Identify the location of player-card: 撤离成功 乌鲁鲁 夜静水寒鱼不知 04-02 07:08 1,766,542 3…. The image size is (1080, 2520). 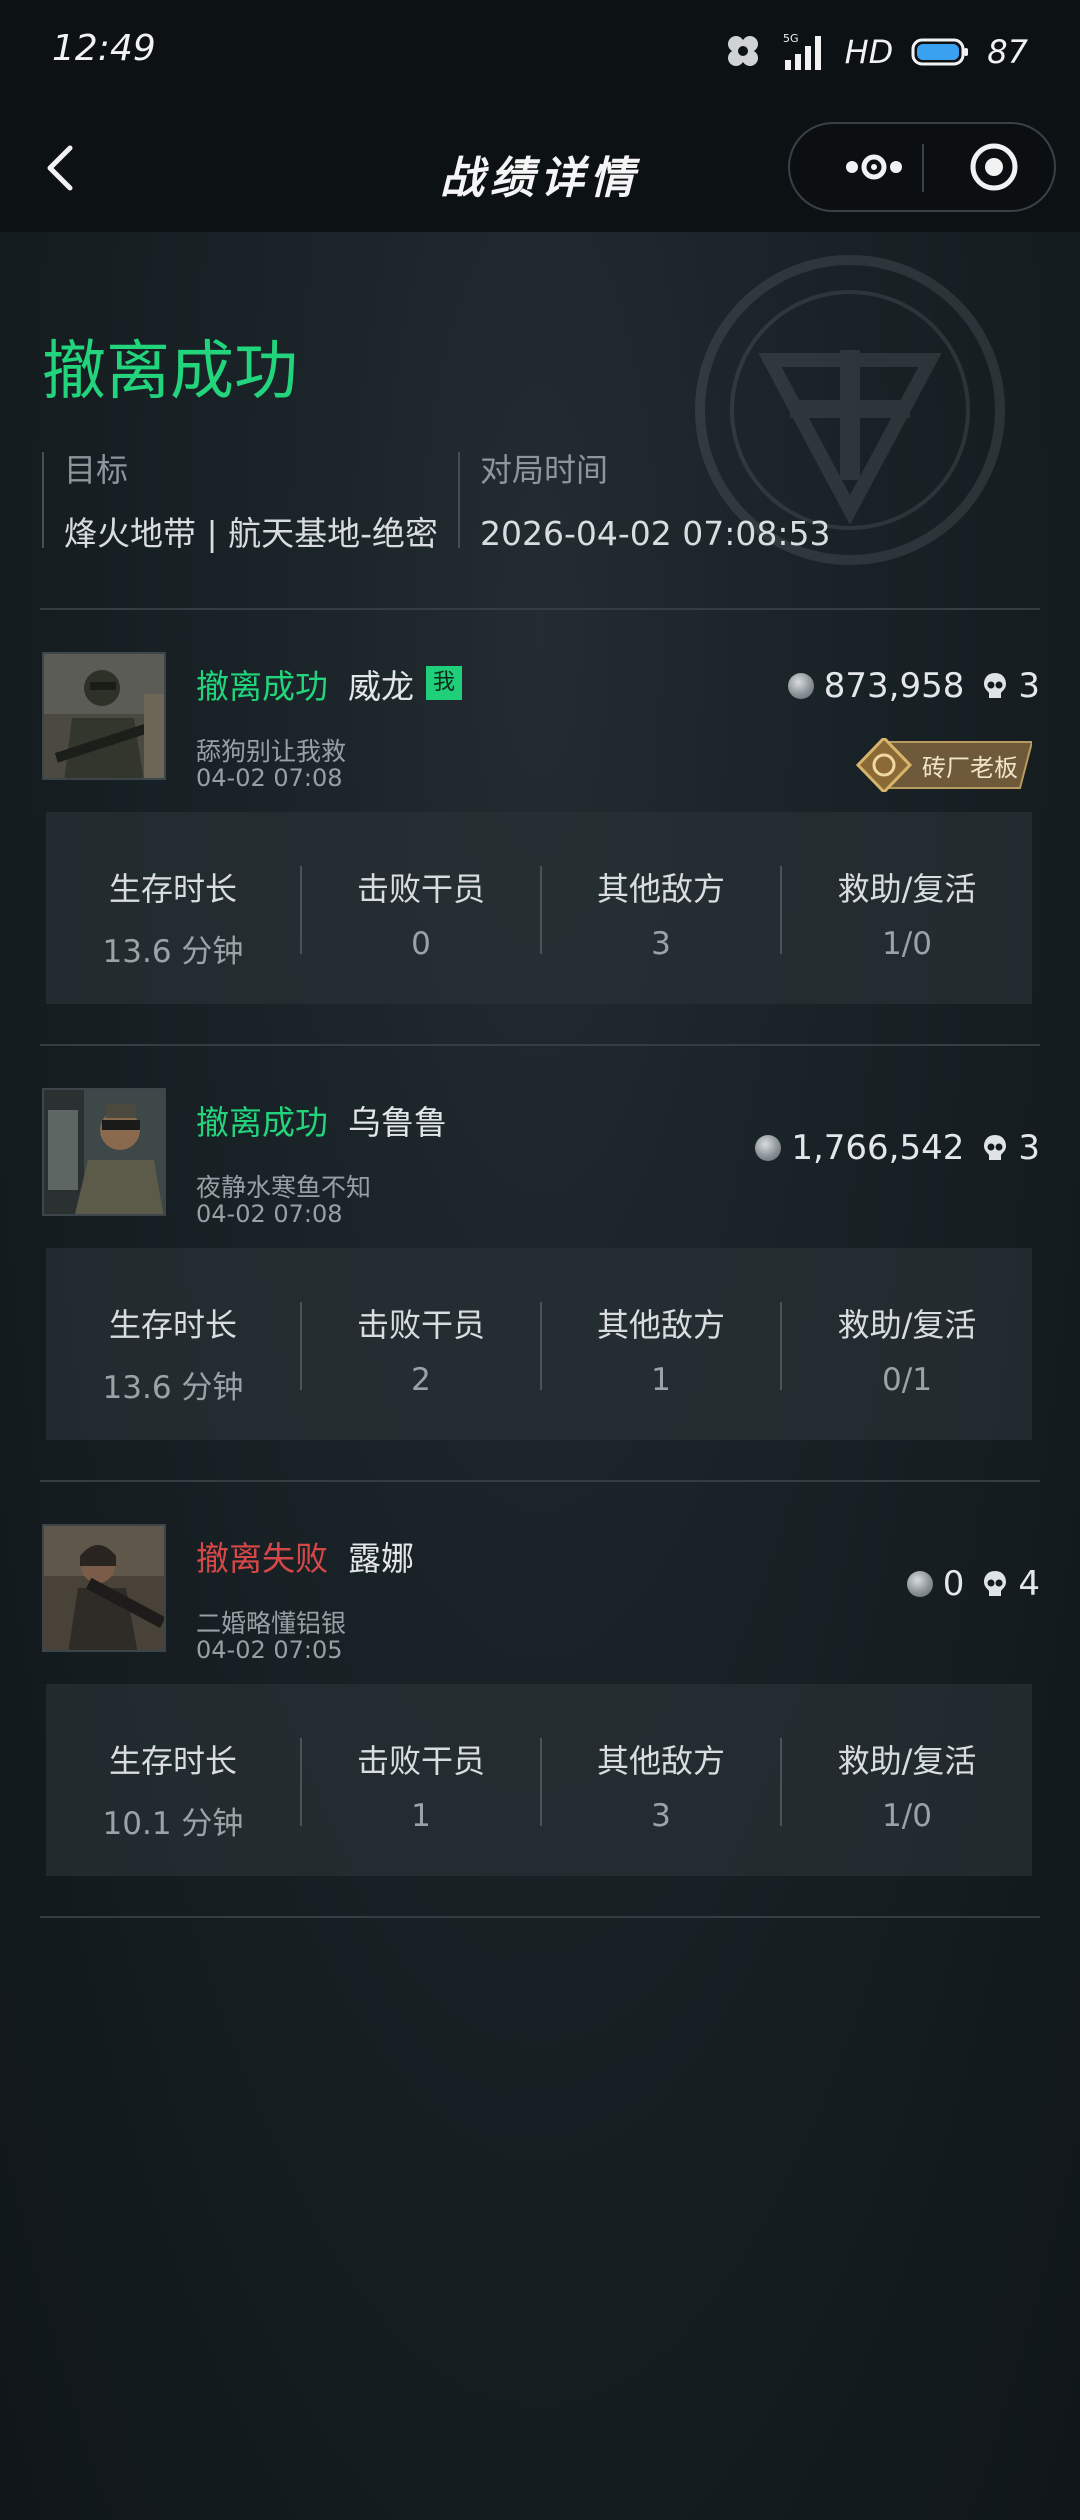
(540, 1268).